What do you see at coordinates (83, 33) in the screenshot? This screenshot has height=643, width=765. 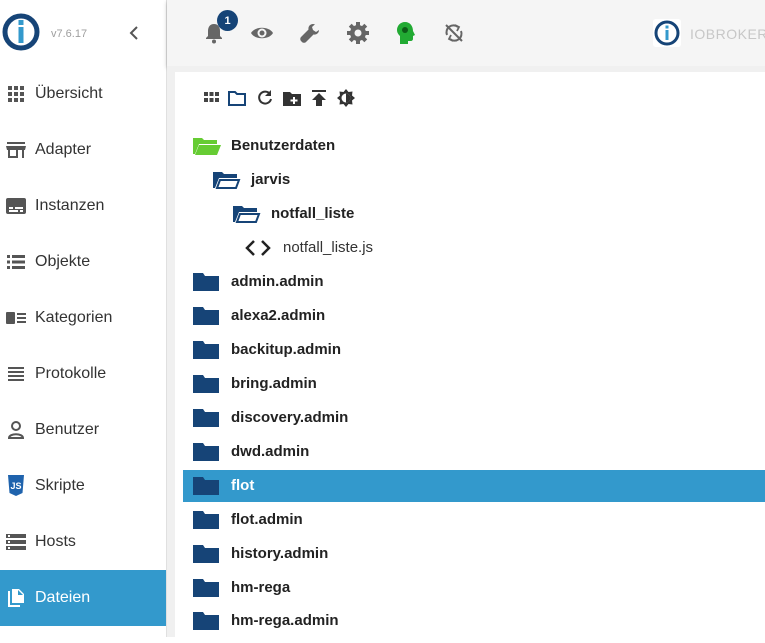 I see `brand-header: v7.6.17` at bounding box center [83, 33].